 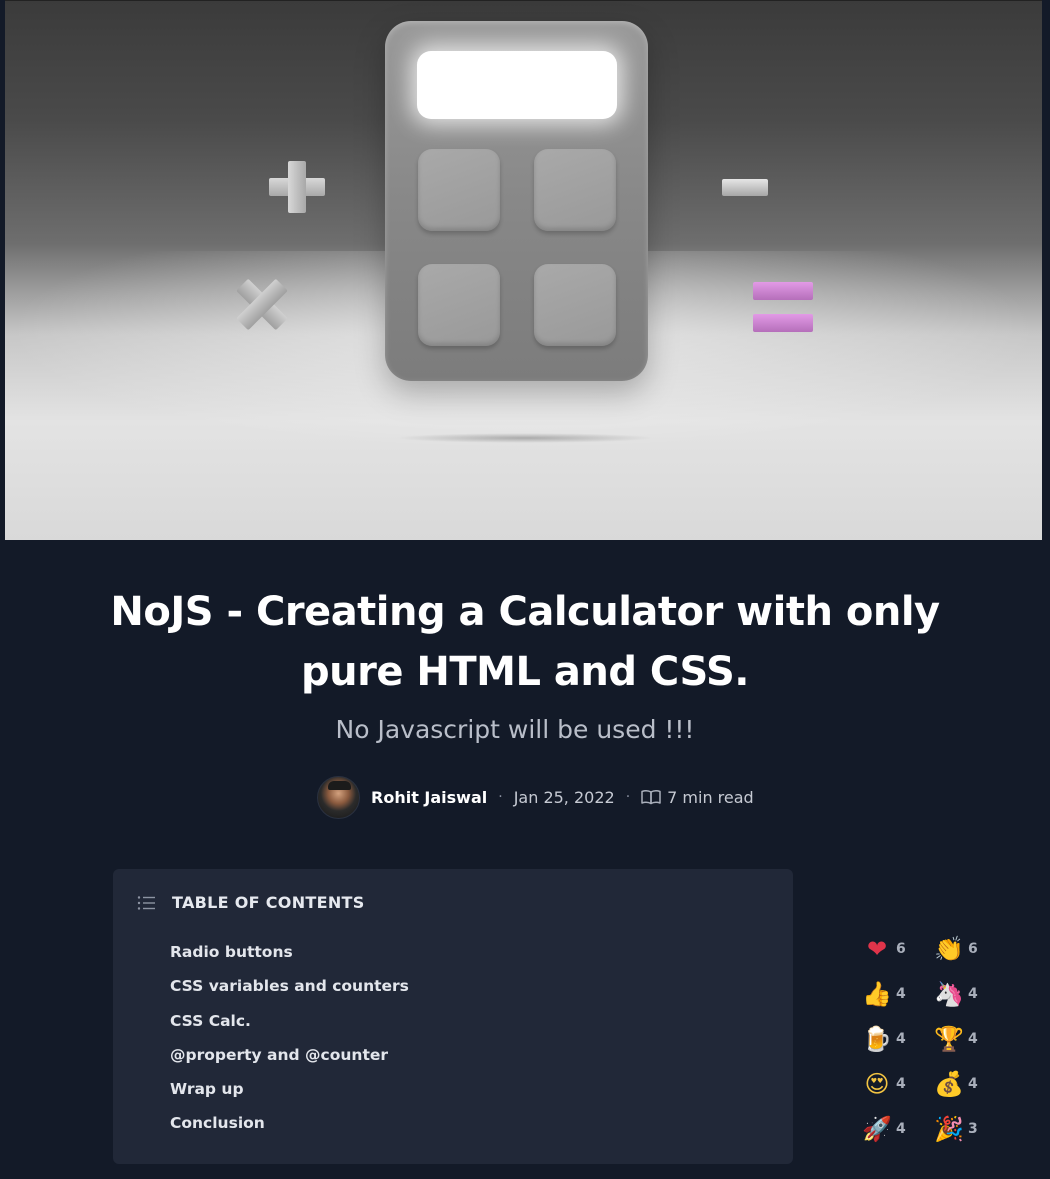 I want to click on calculator-shadow, so click(x=525, y=438).